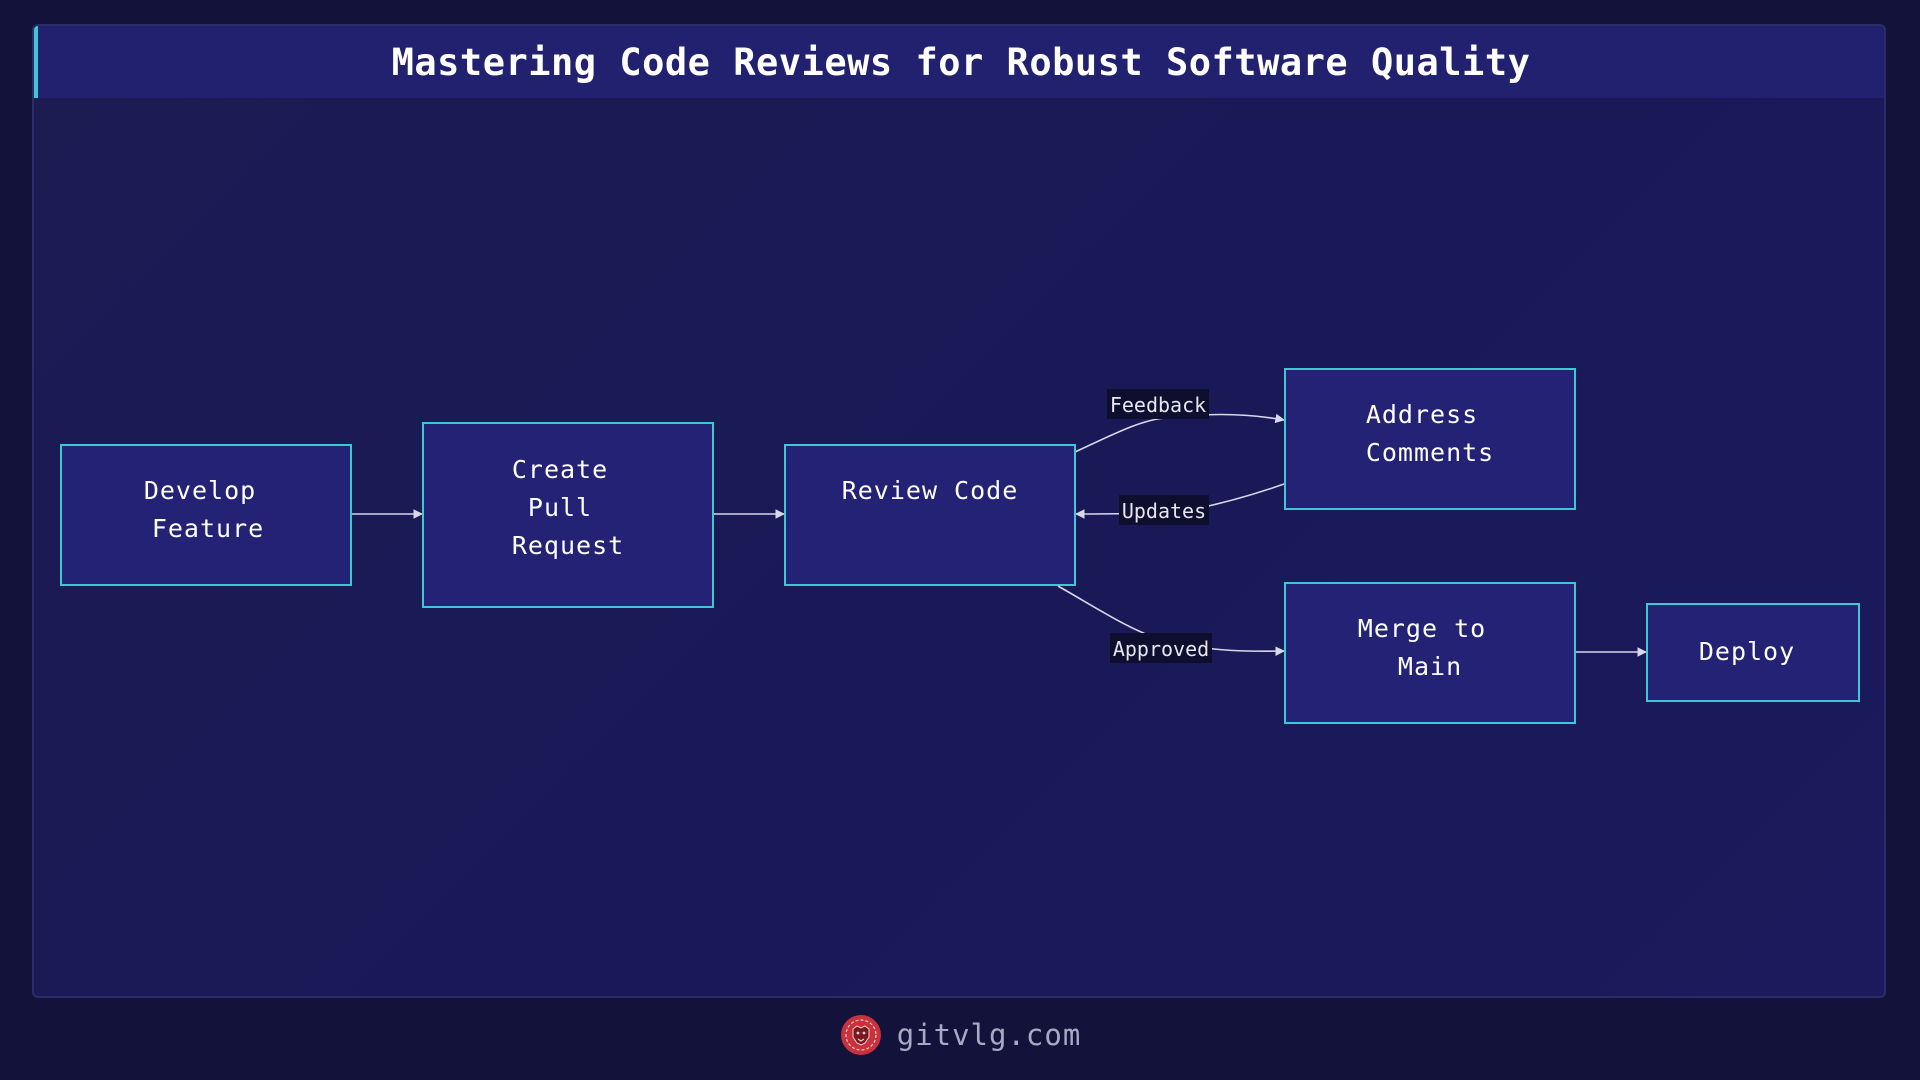 Image resolution: width=1920 pixels, height=1080 pixels. Describe the element at coordinates (1422, 414) in the screenshot. I see `node-address-comments-line-1: Address` at that location.